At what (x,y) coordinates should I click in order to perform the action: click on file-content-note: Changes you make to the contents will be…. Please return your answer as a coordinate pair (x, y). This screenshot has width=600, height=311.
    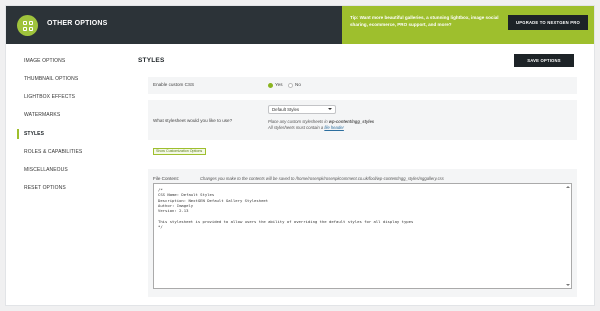
    Looking at the image, I should click on (322, 178).